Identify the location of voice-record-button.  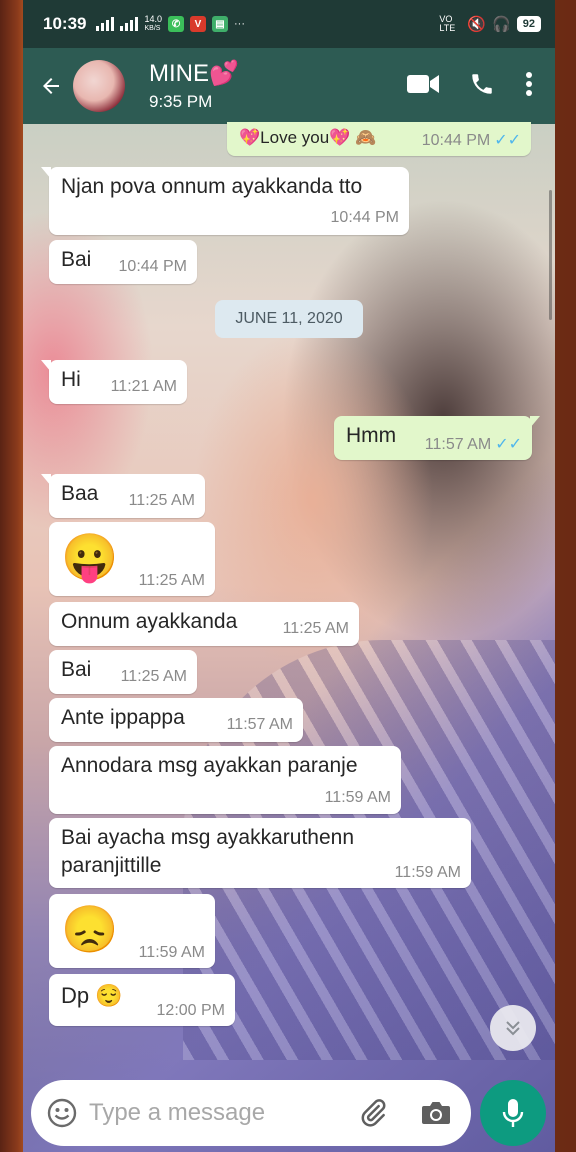
(513, 1113).